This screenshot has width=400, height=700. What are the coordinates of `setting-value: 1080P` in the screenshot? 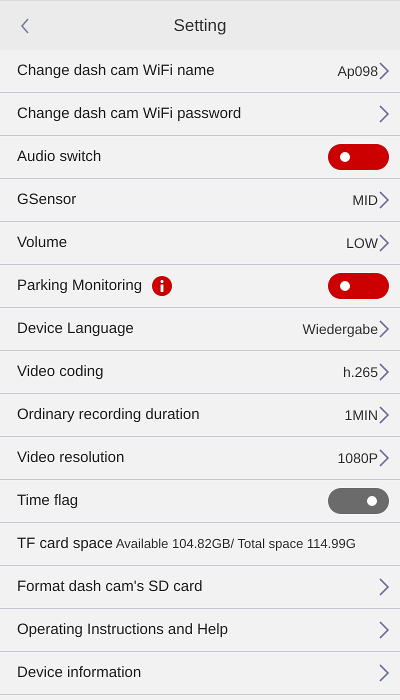 It's located at (358, 458).